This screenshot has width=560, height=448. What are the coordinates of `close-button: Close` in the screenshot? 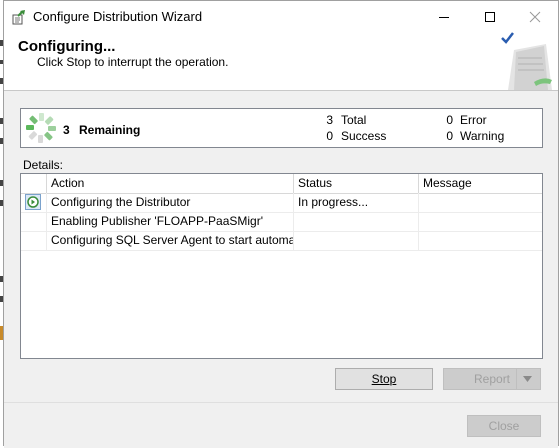 It's located at (504, 426).